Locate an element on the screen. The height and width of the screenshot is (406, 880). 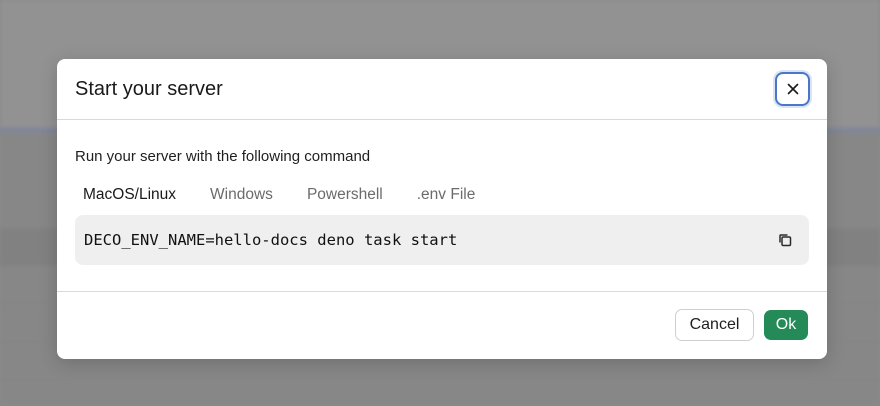
os-tabs: MacOS/Linux Windows Powershell .env File is located at coordinates (292, 197).